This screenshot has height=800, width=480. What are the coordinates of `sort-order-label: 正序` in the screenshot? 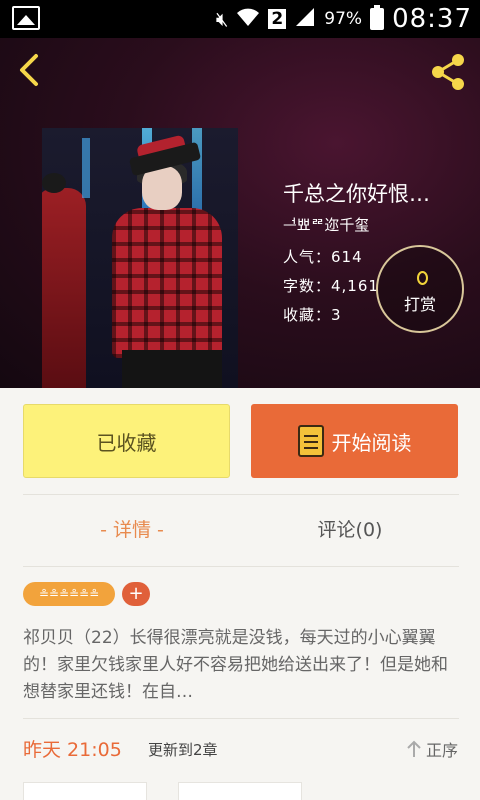 It's located at (441, 750).